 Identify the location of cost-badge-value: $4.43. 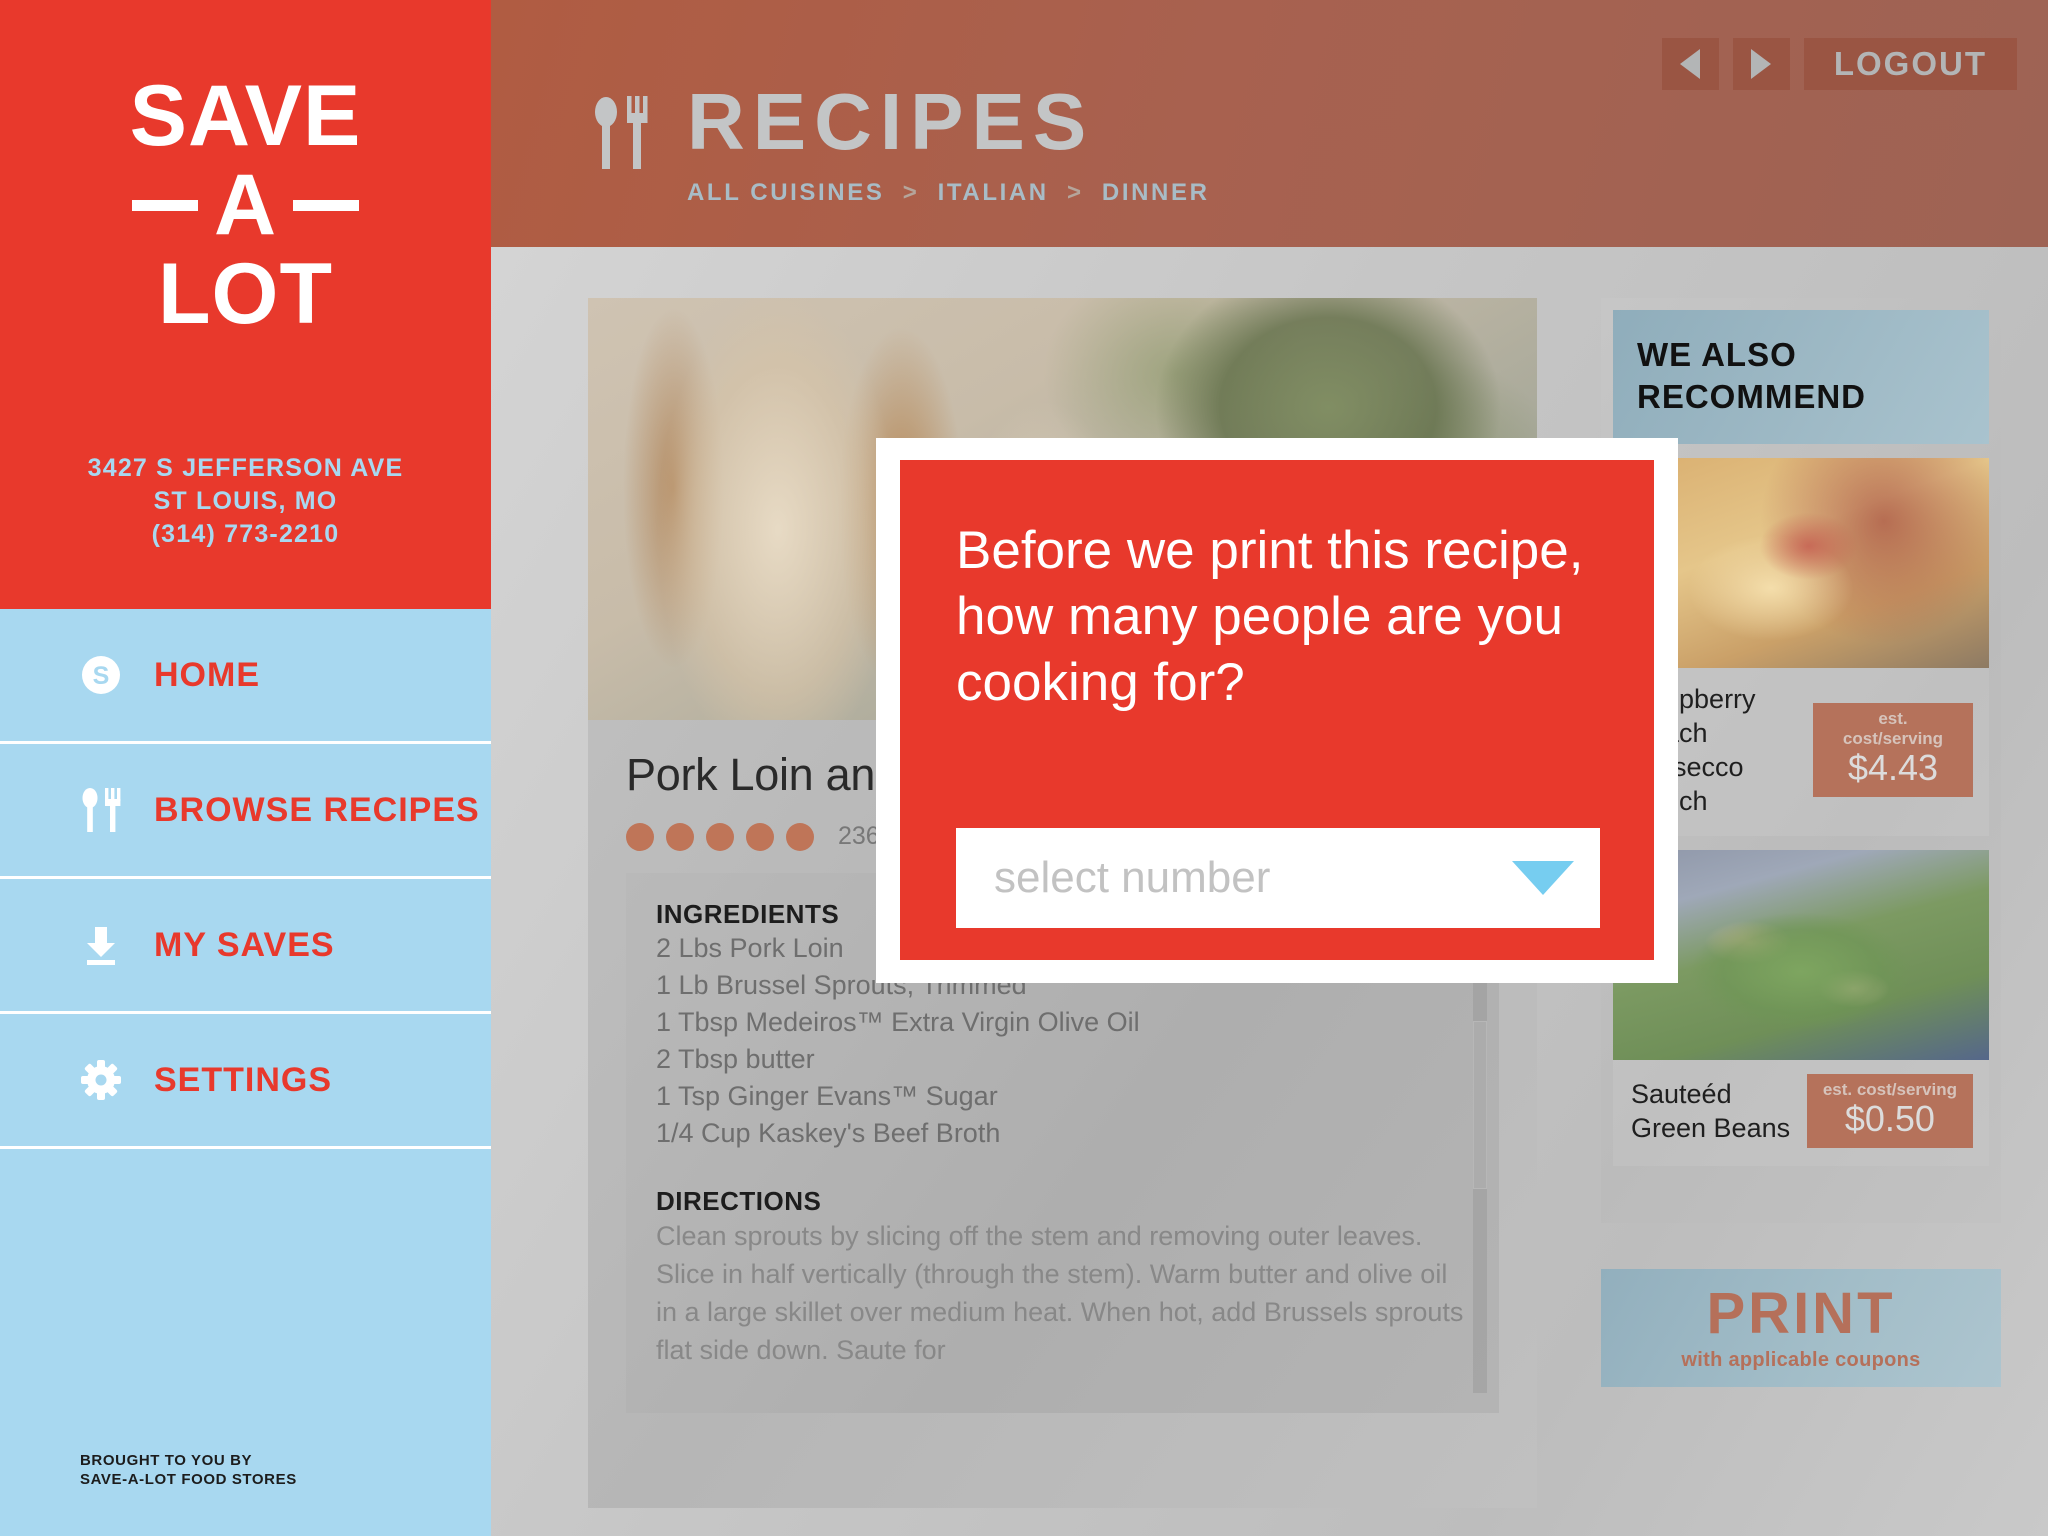
(1893, 767).